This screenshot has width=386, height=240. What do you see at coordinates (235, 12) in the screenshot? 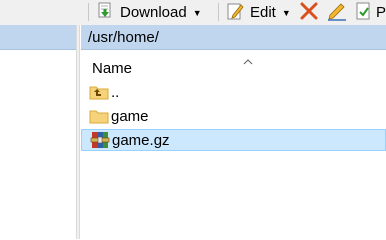
I see `edit-icon` at bounding box center [235, 12].